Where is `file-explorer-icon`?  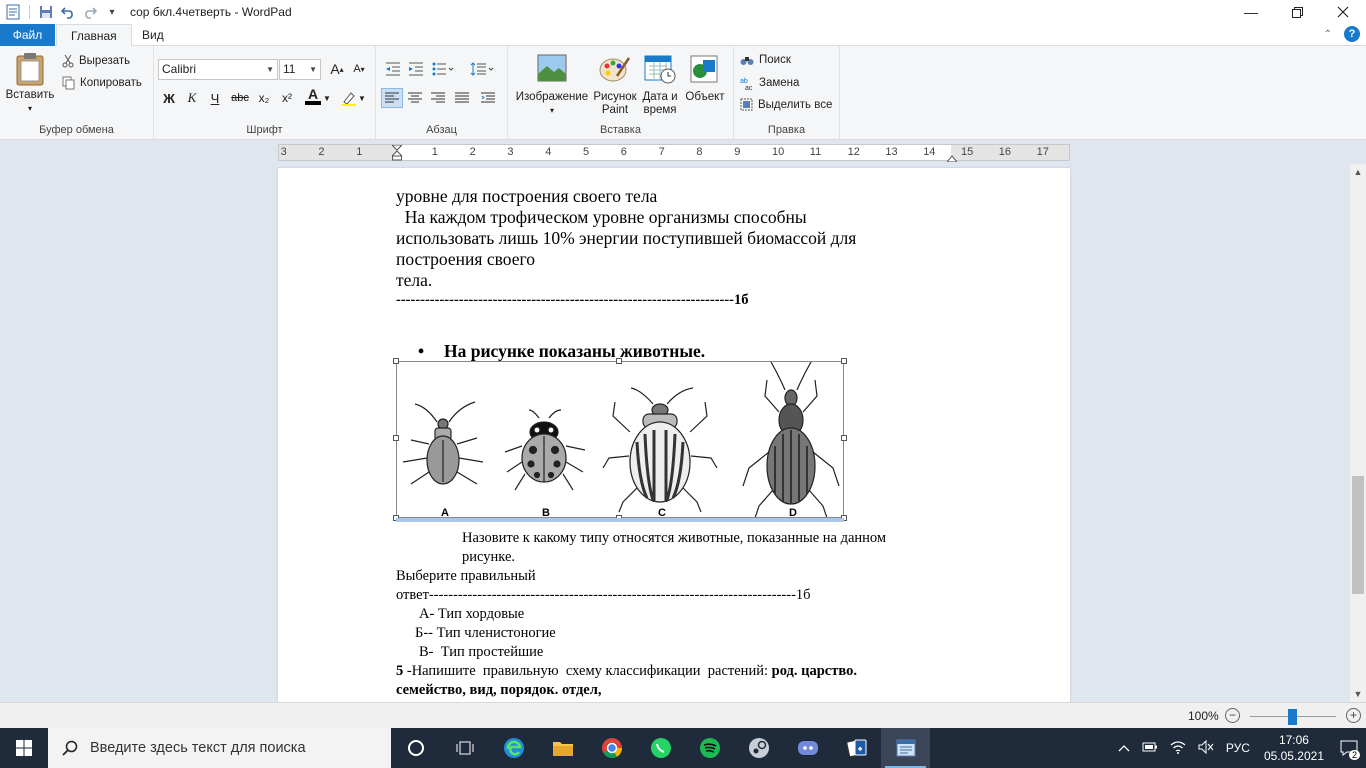
file-explorer-icon is located at coordinates (562, 748).